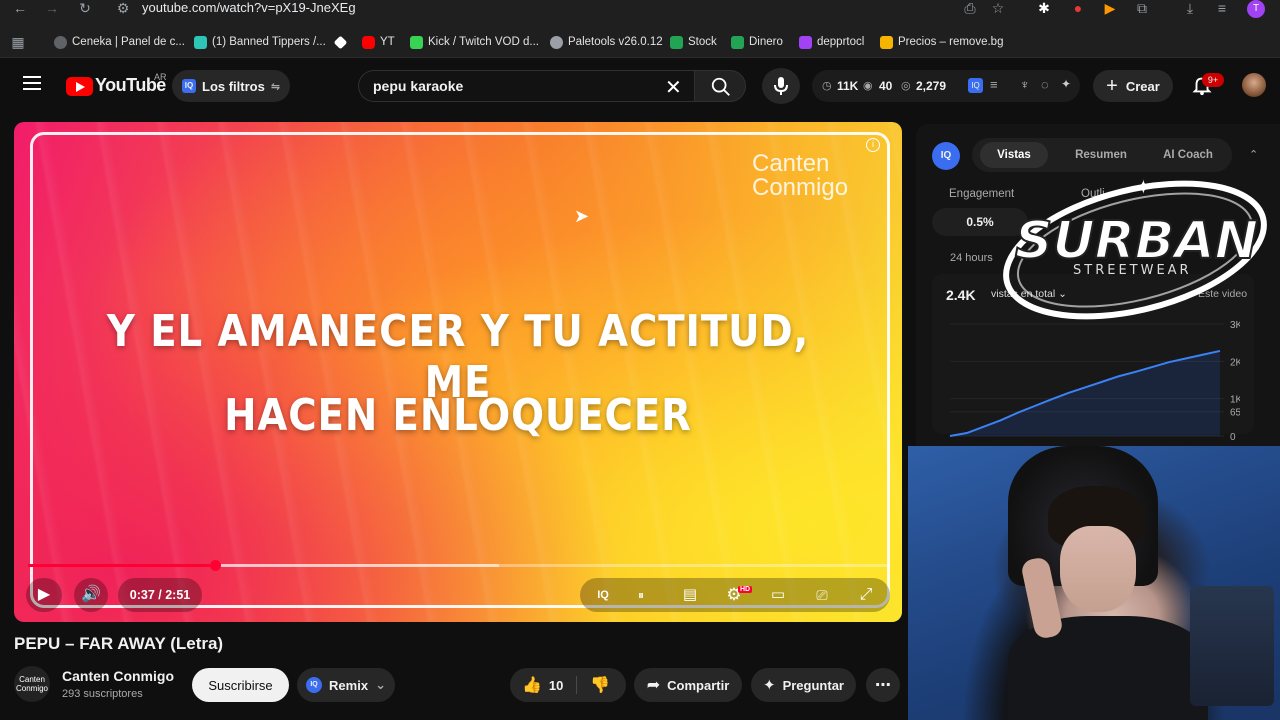 This screenshot has height=720, width=1280. I want to click on chat-icon: ◌, so click(1045, 84).